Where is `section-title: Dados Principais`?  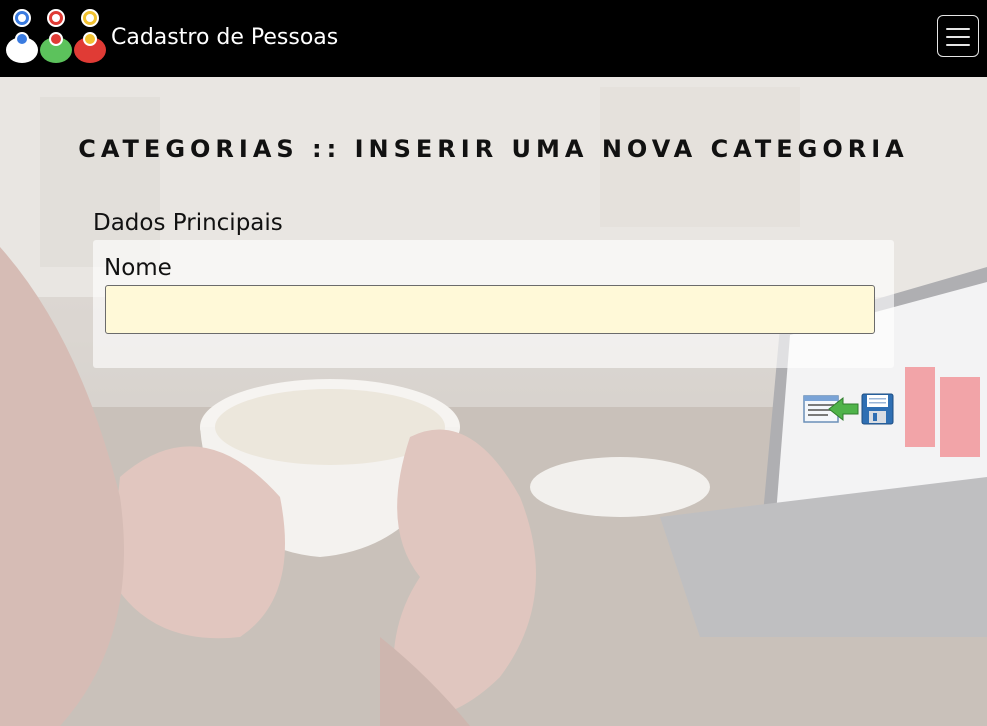 section-title: Dados Principais is located at coordinates (188, 223).